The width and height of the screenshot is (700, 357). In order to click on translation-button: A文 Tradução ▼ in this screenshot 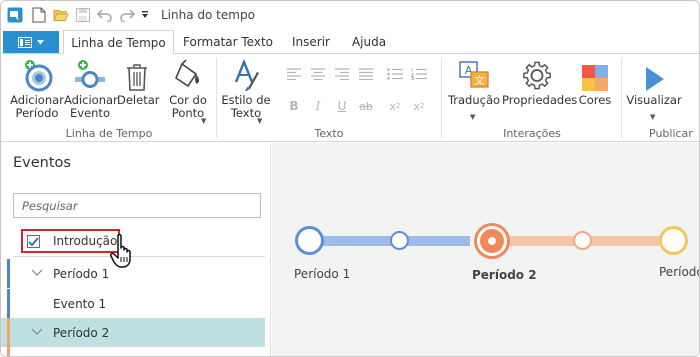, I will do `click(474, 89)`.